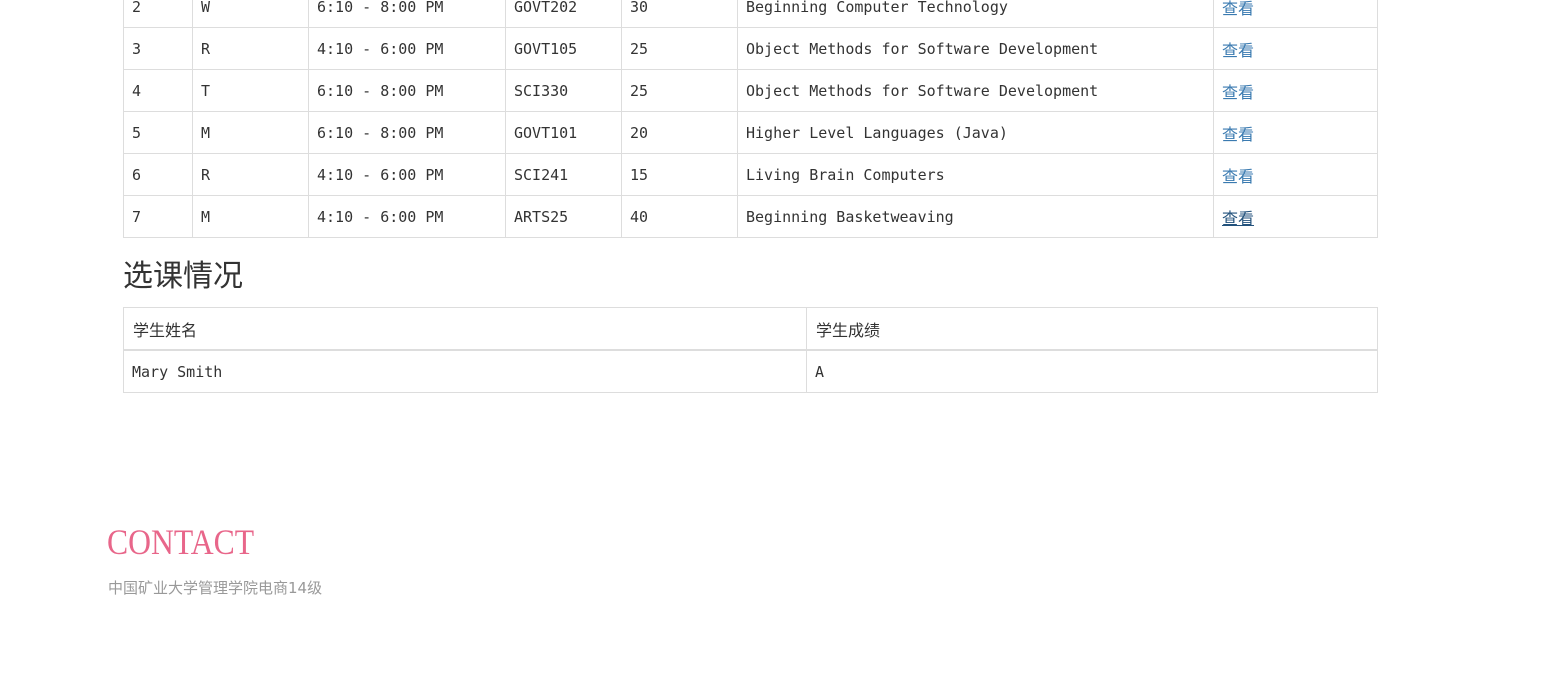  What do you see at coordinates (1092, 371) in the screenshot?
I see `student-grade: A` at bounding box center [1092, 371].